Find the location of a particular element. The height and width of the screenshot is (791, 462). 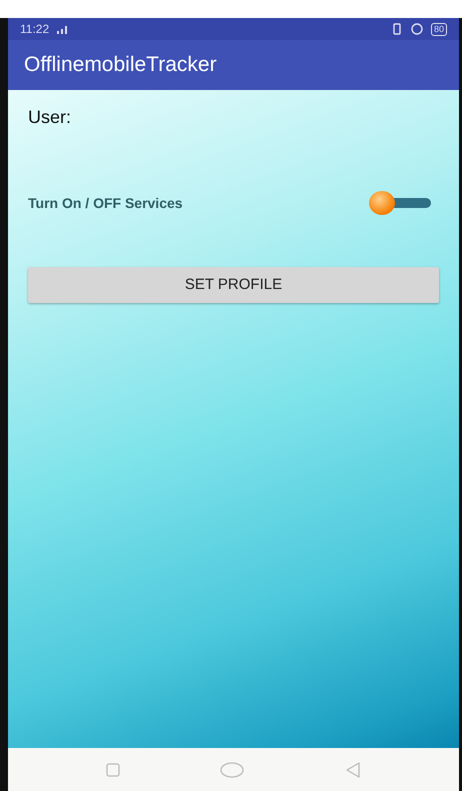

set-profile-button: SET PROFILE is located at coordinates (233, 285).